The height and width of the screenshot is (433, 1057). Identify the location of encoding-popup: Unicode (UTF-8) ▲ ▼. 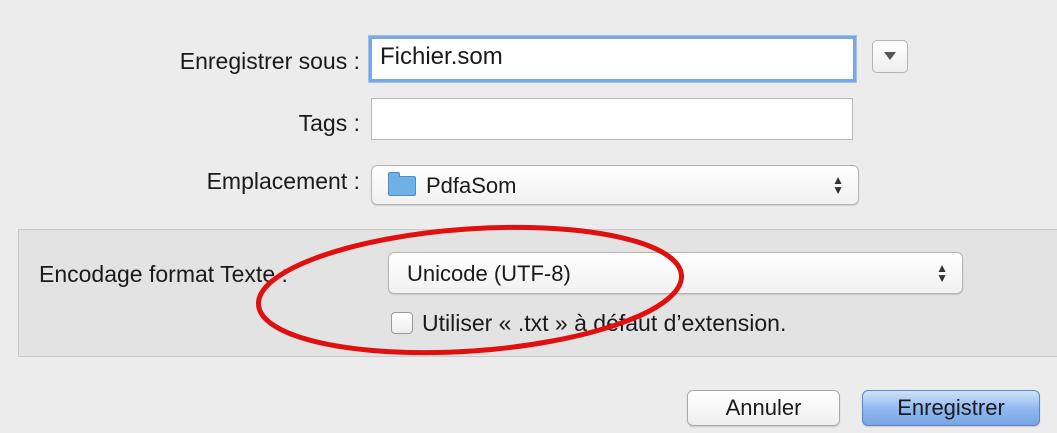
(675, 273).